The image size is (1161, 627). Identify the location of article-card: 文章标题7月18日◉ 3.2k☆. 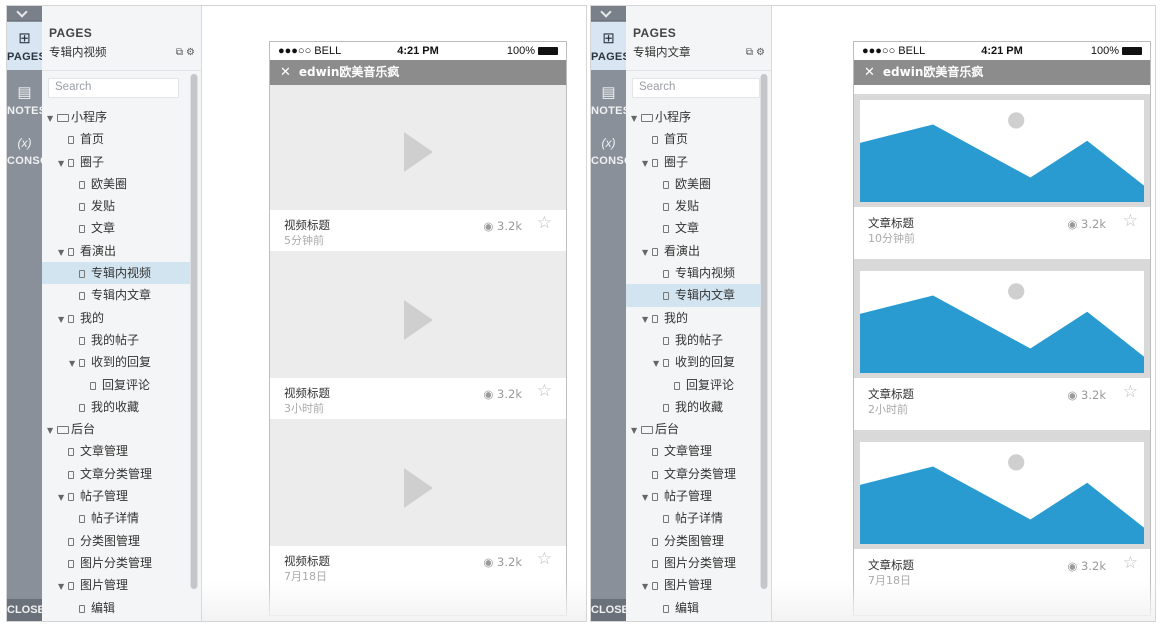
(1002, 518).